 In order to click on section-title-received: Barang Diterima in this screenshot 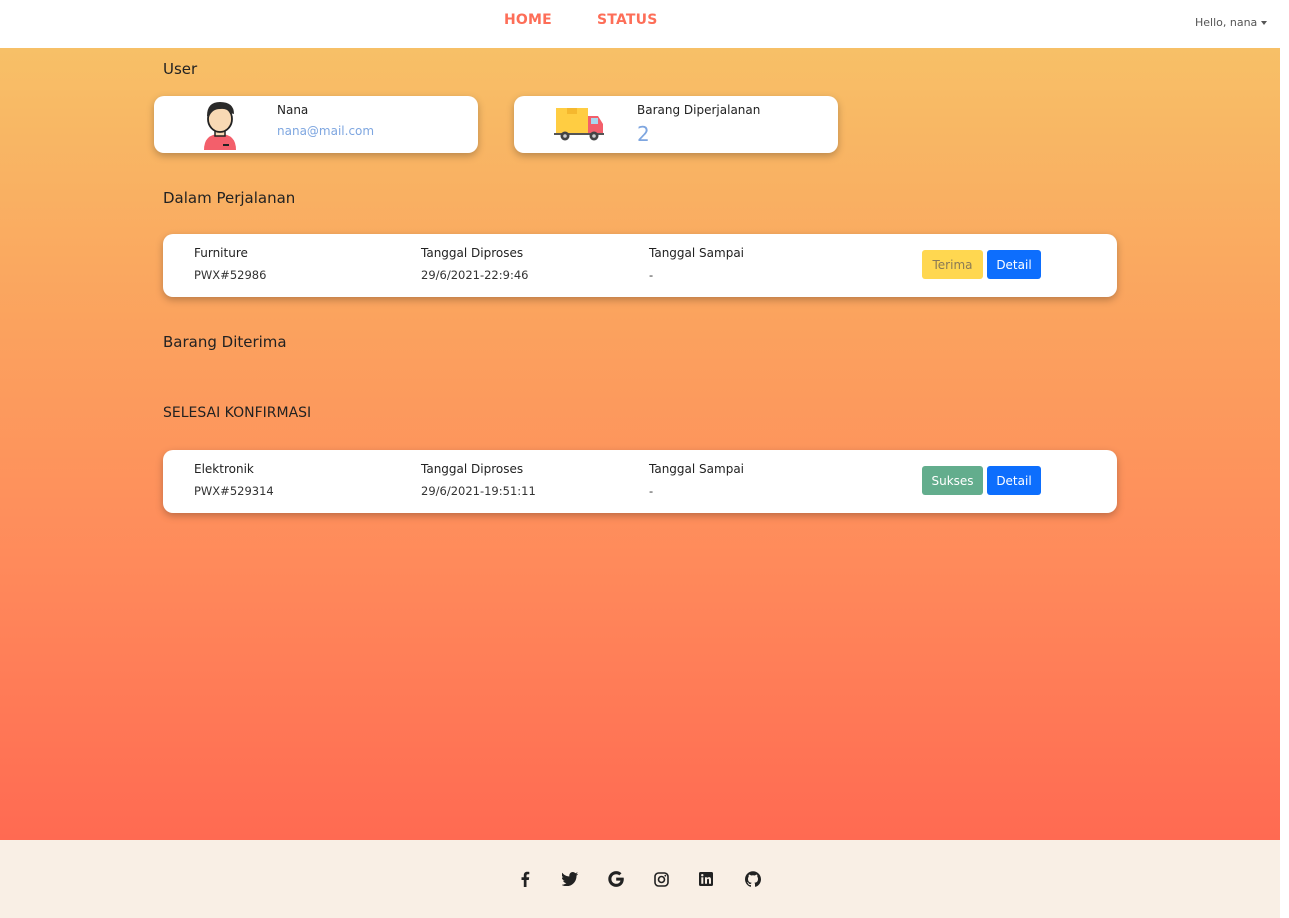, I will do `click(225, 342)`.